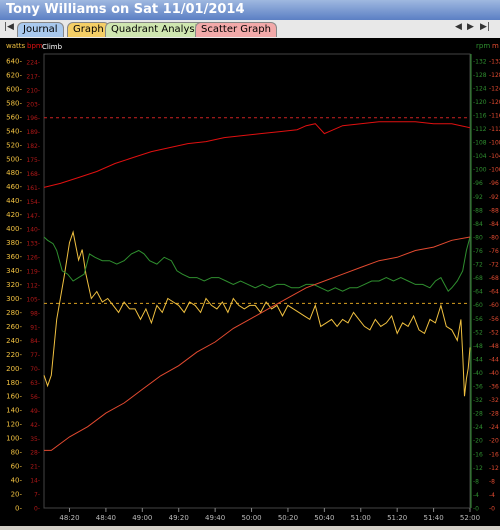 This screenshot has height=530, width=500. What do you see at coordinates (14, 173) in the screenshot?
I see `watts-tick-label: 480-` at bounding box center [14, 173].